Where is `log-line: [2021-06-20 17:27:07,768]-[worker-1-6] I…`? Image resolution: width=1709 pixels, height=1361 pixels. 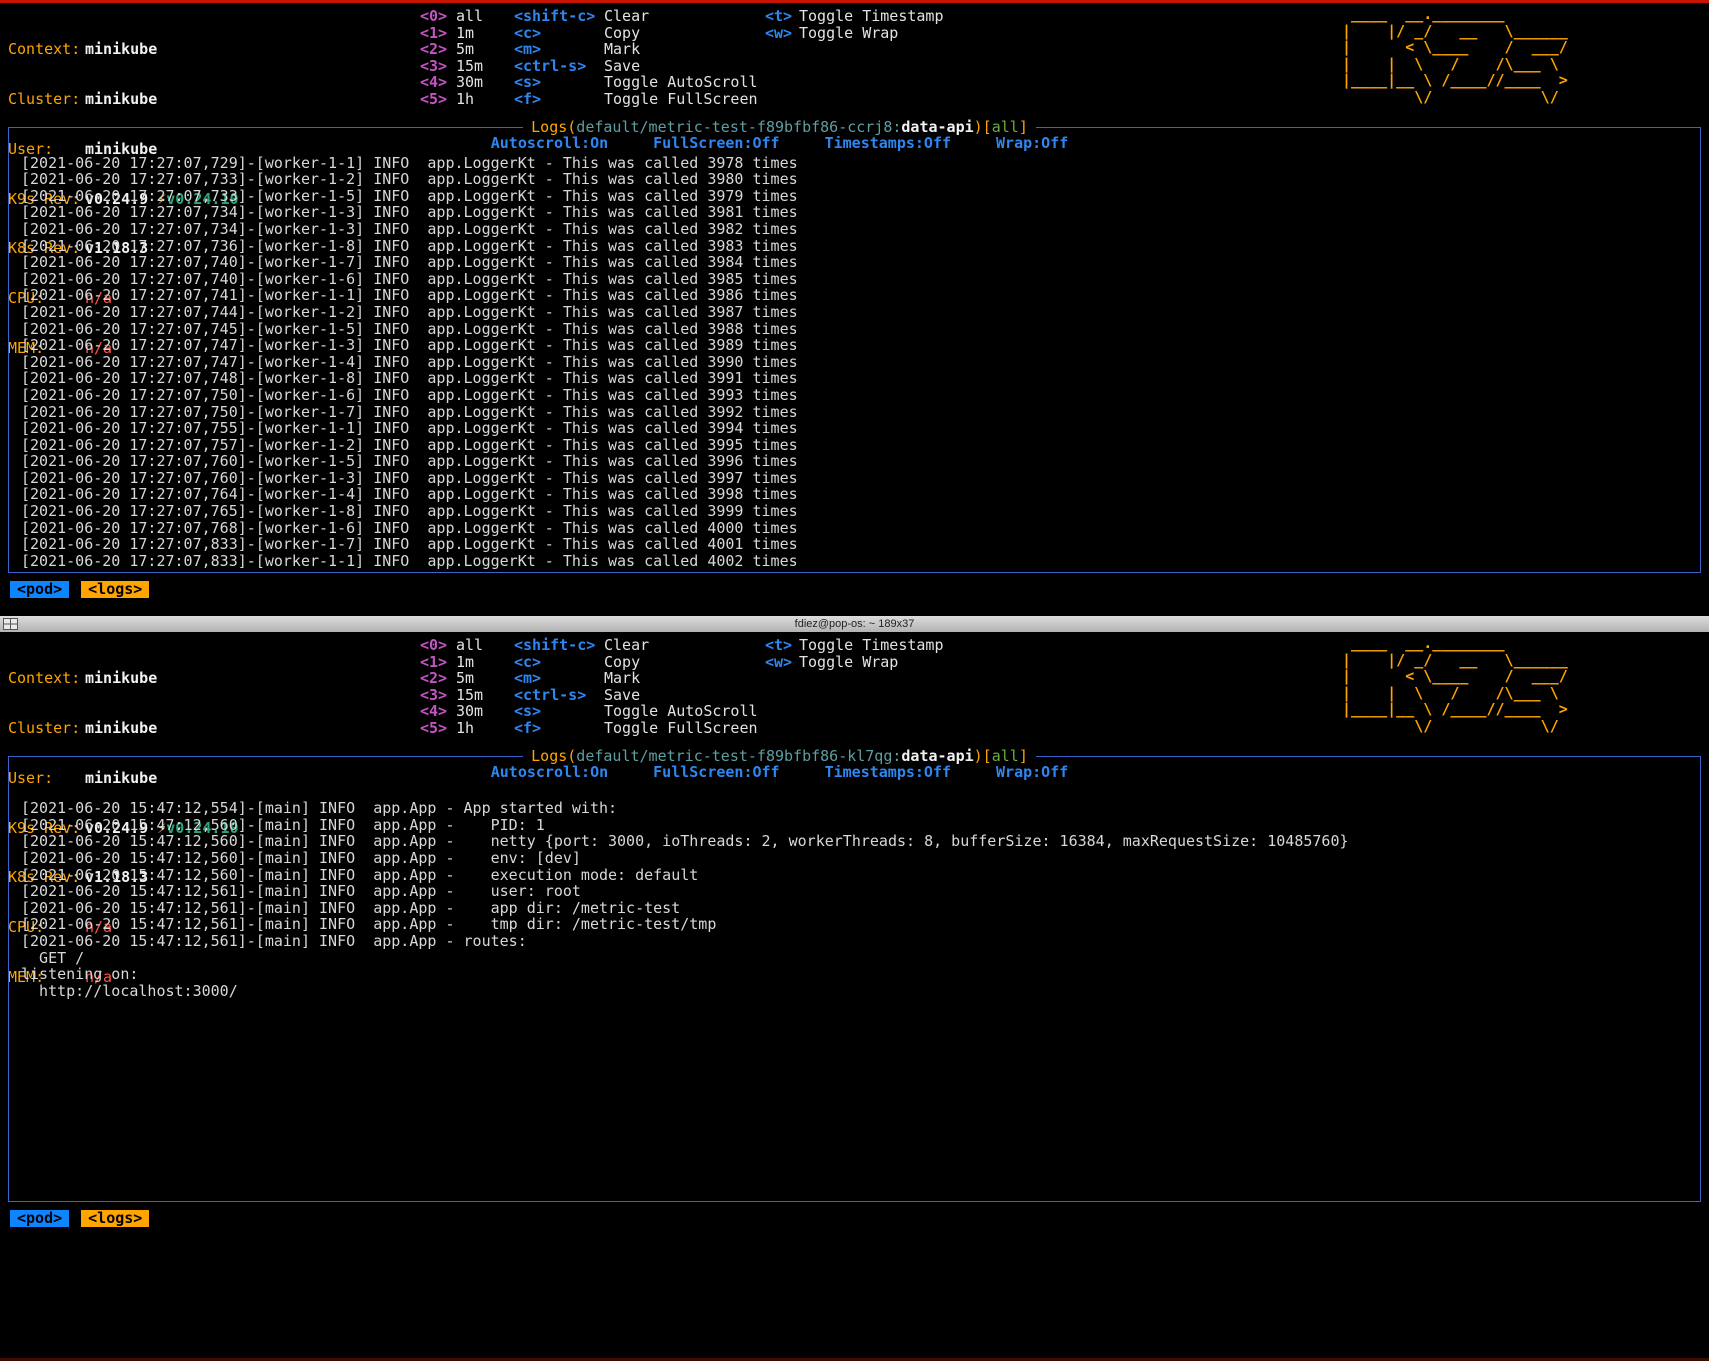 log-line: [2021-06-20 17:27:07,768]-[worker-1-6] I… is located at coordinates (409, 527).